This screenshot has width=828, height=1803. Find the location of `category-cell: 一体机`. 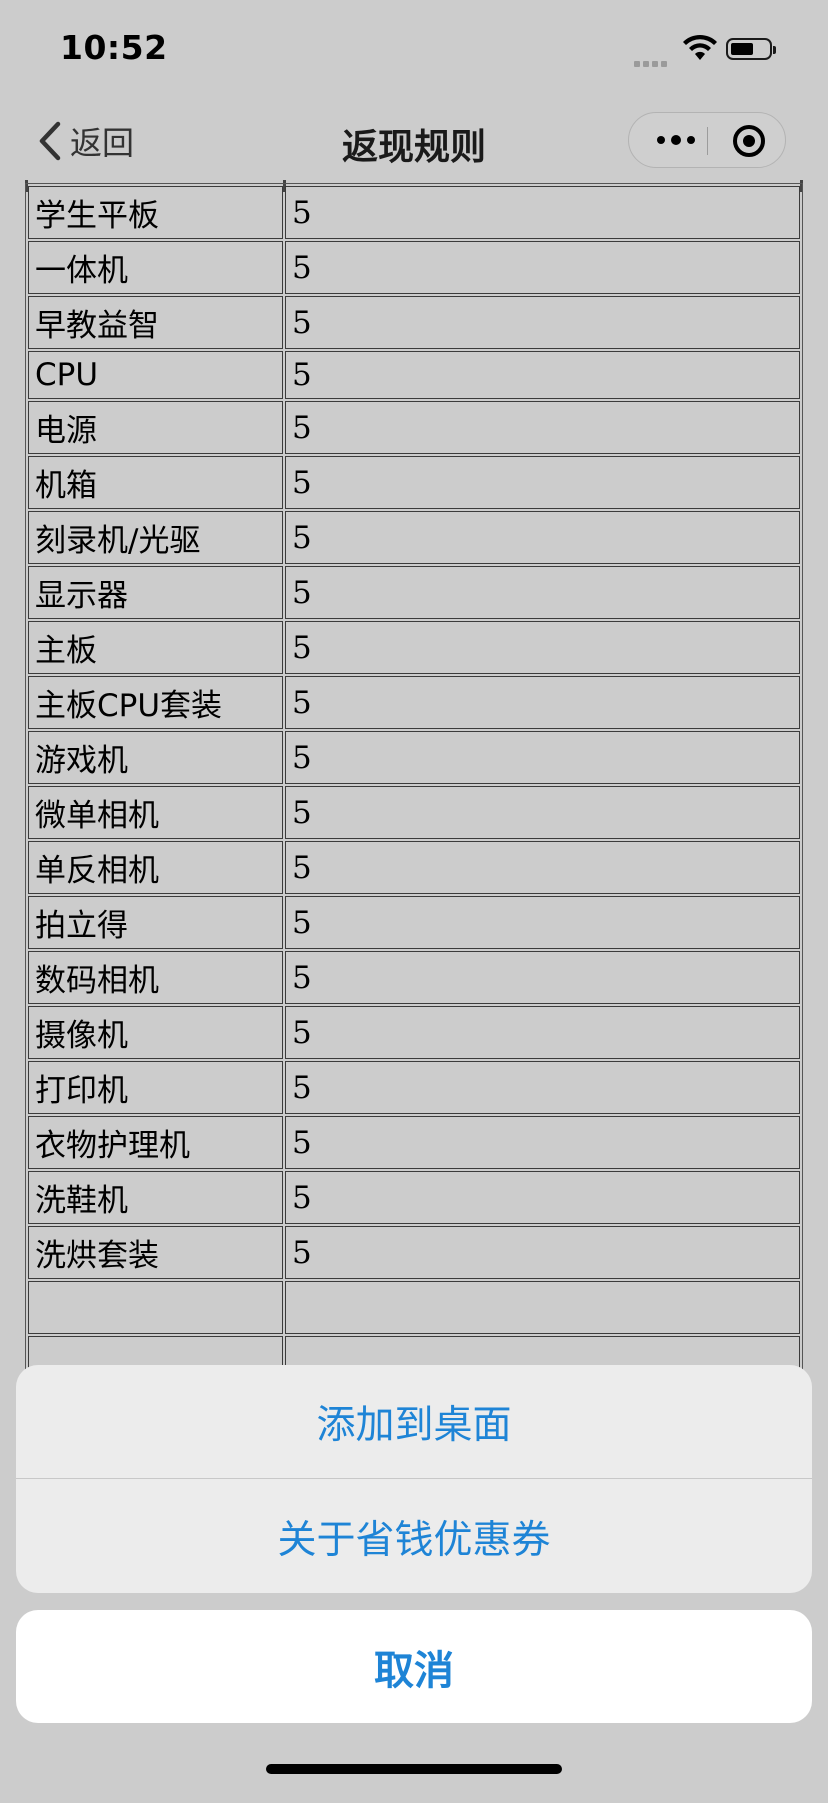

category-cell: 一体机 is located at coordinates (155, 267).